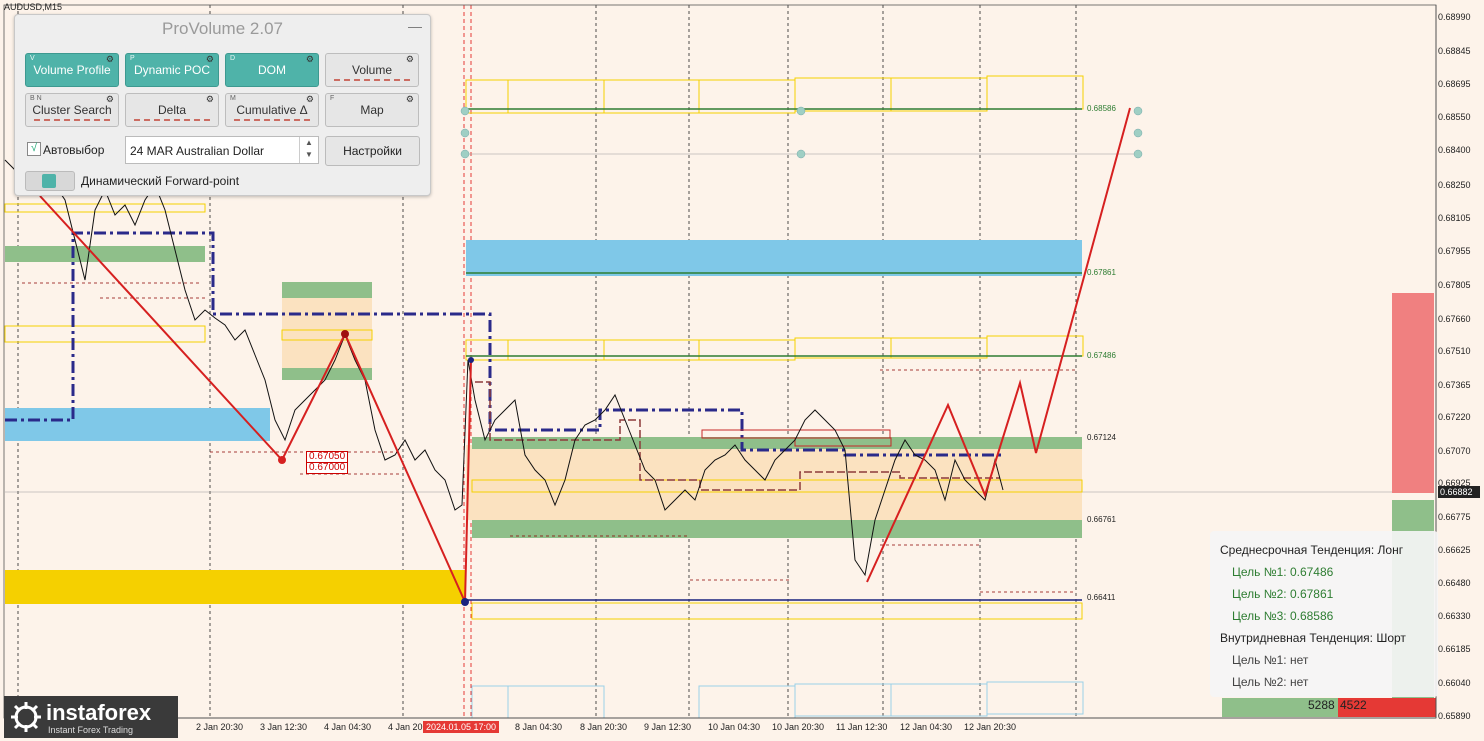 The image size is (1484, 741). Describe the element at coordinates (1454, 17) in the screenshot. I see `price-tick: 0.68990` at that location.